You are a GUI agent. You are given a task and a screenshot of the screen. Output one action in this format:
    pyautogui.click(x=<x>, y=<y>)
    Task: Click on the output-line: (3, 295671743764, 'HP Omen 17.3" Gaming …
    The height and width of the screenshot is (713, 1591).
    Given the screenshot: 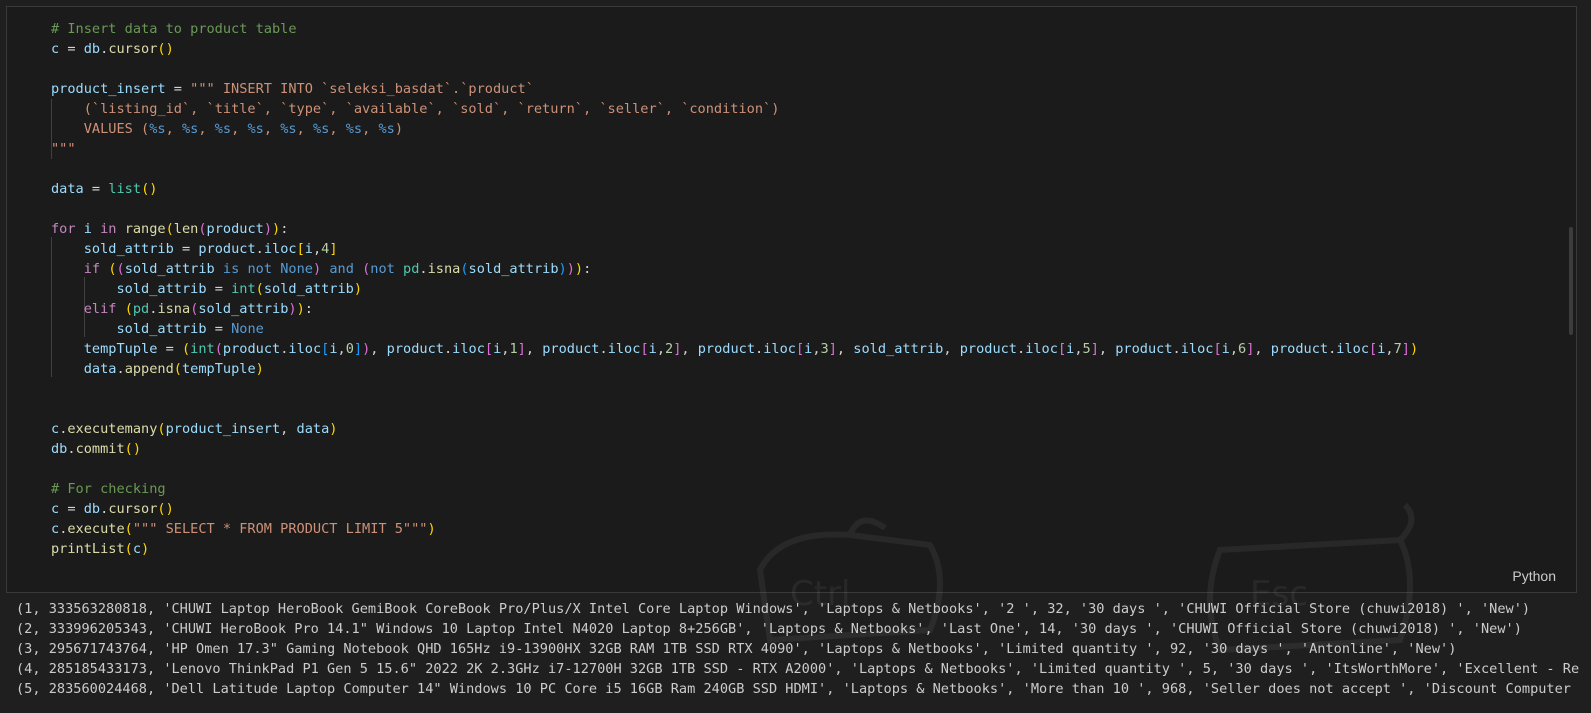 What is the action you would take?
    pyautogui.click(x=736, y=649)
    